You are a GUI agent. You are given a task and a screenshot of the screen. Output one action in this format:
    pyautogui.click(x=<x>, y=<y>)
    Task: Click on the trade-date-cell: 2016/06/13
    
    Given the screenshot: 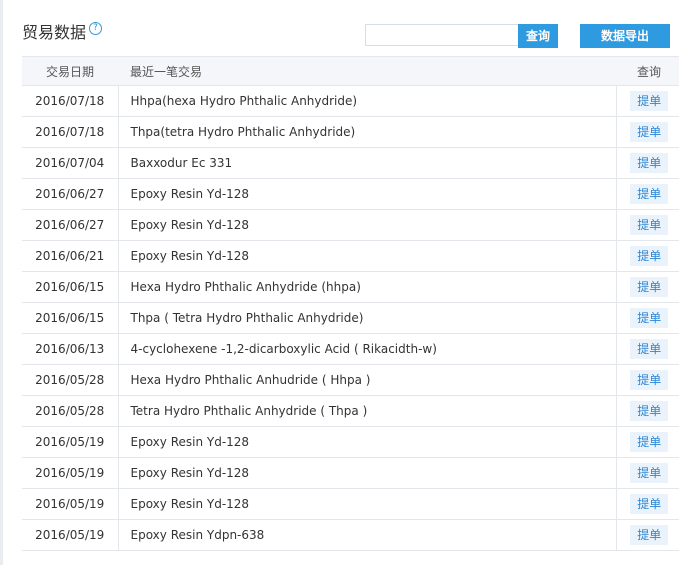 What is the action you would take?
    pyautogui.click(x=70, y=349)
    